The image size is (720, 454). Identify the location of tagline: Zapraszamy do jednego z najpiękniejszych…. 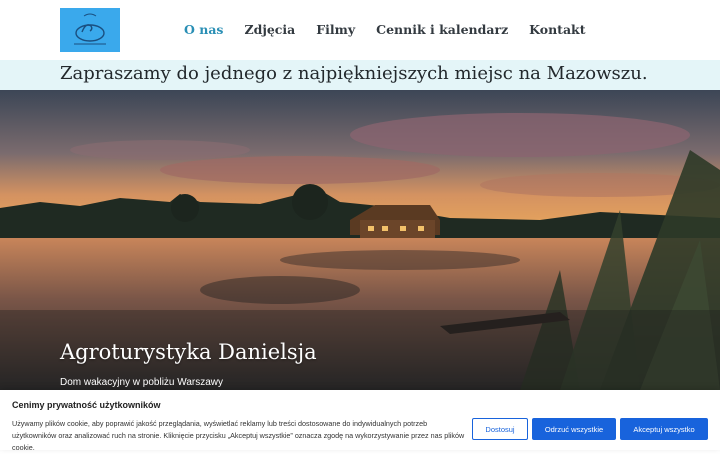
(354, 73).